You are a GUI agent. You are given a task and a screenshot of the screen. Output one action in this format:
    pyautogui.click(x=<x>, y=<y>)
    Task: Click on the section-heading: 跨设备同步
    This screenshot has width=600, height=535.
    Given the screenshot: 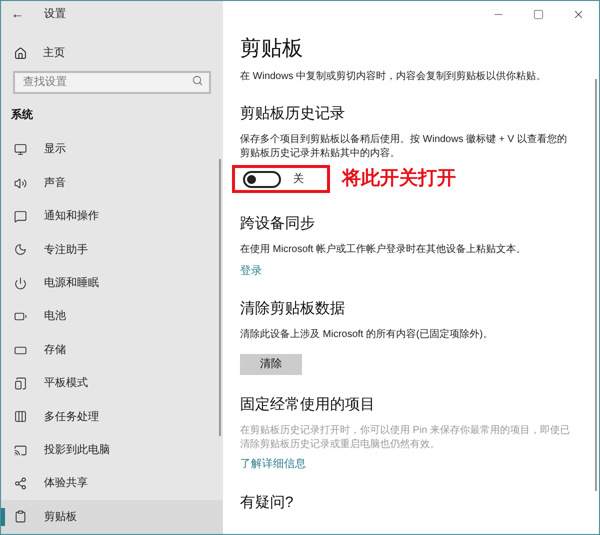 What is the action you would take?
    pyautogui.click(x=277, y=224)
    